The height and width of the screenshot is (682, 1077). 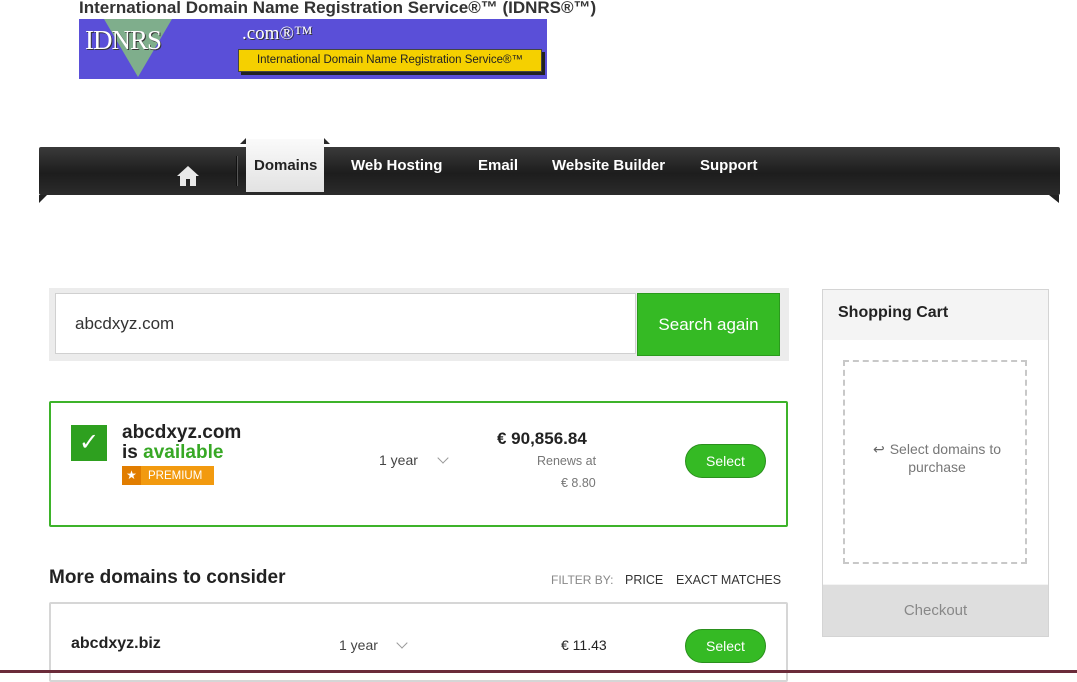 What do you see at coordinates (277, 33) in the screenshot?
I see `logo-suffix: .com®™` at bounding box center [277, 33].